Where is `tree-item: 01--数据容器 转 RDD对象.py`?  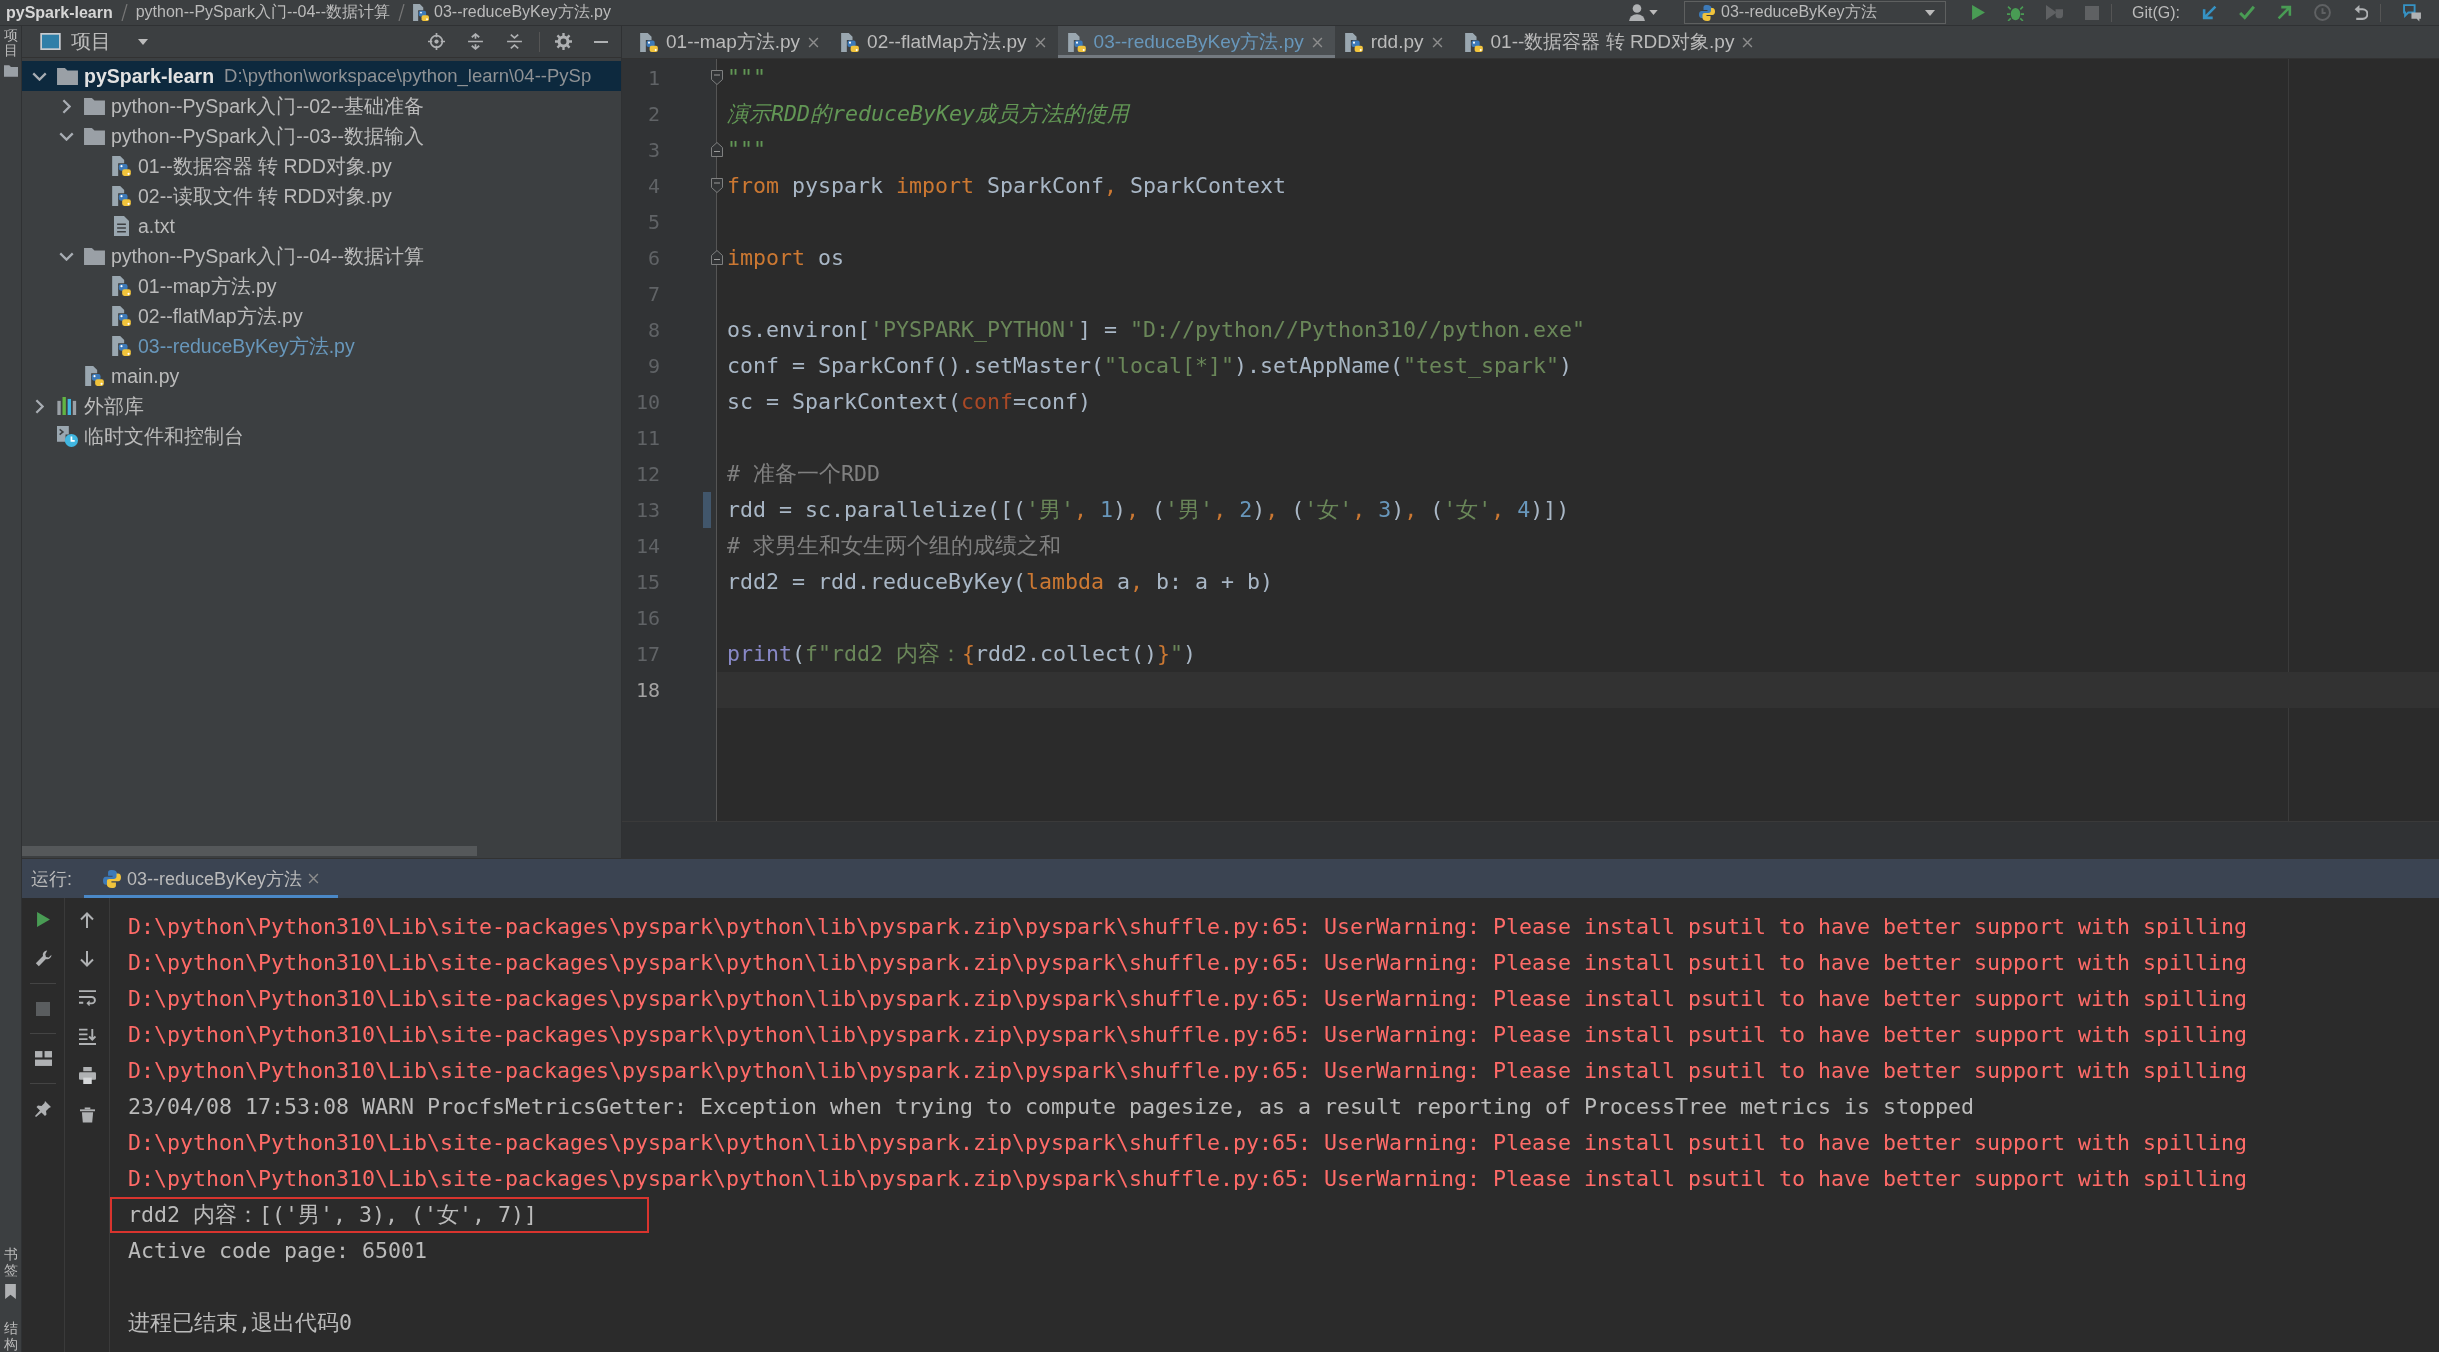 tree-item: 01--数据容器 转 RDD对象.py is located at coordinates (321, 166).